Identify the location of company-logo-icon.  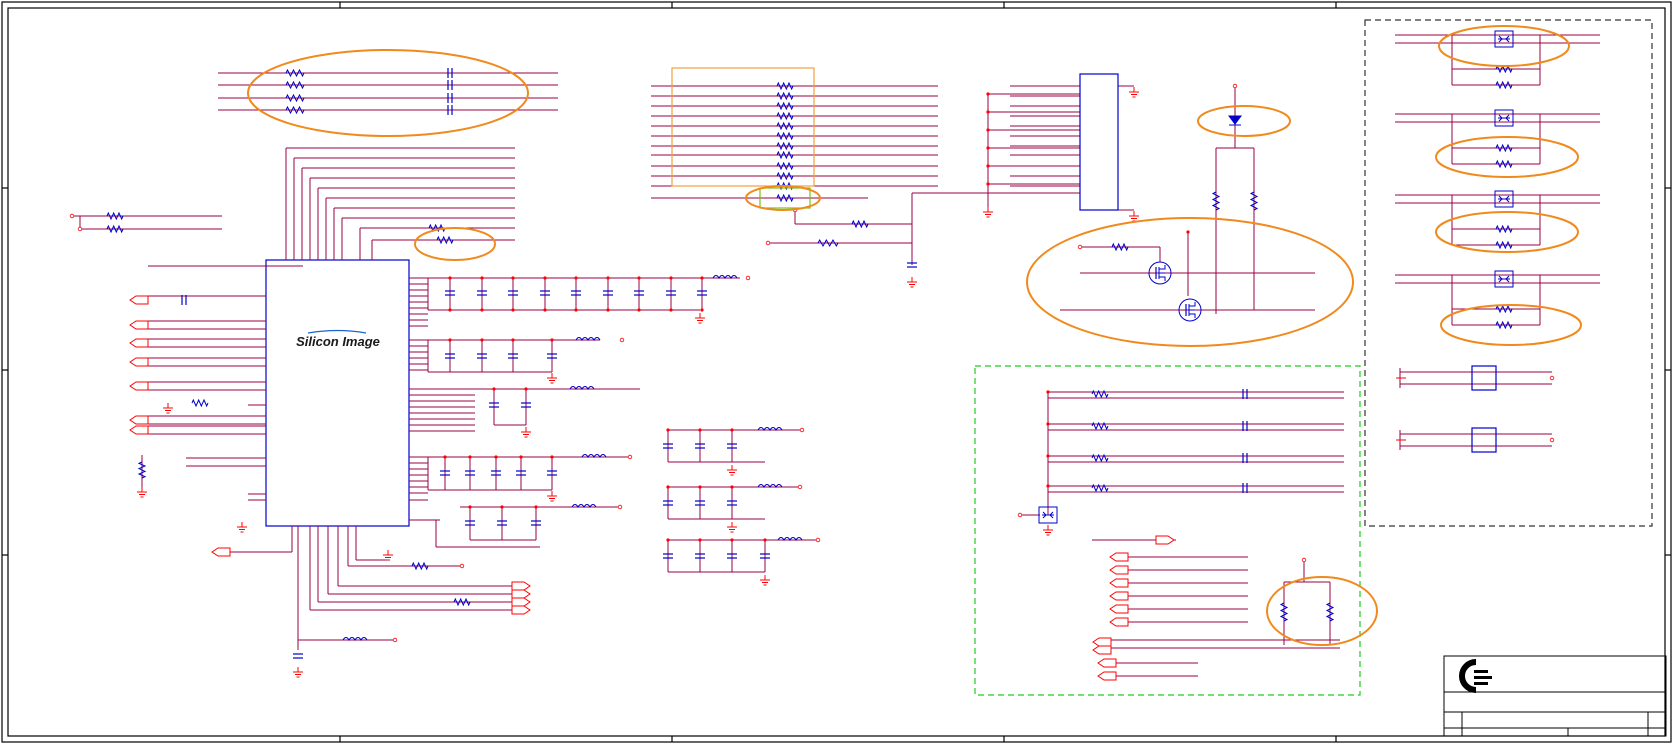
(1475, 676).